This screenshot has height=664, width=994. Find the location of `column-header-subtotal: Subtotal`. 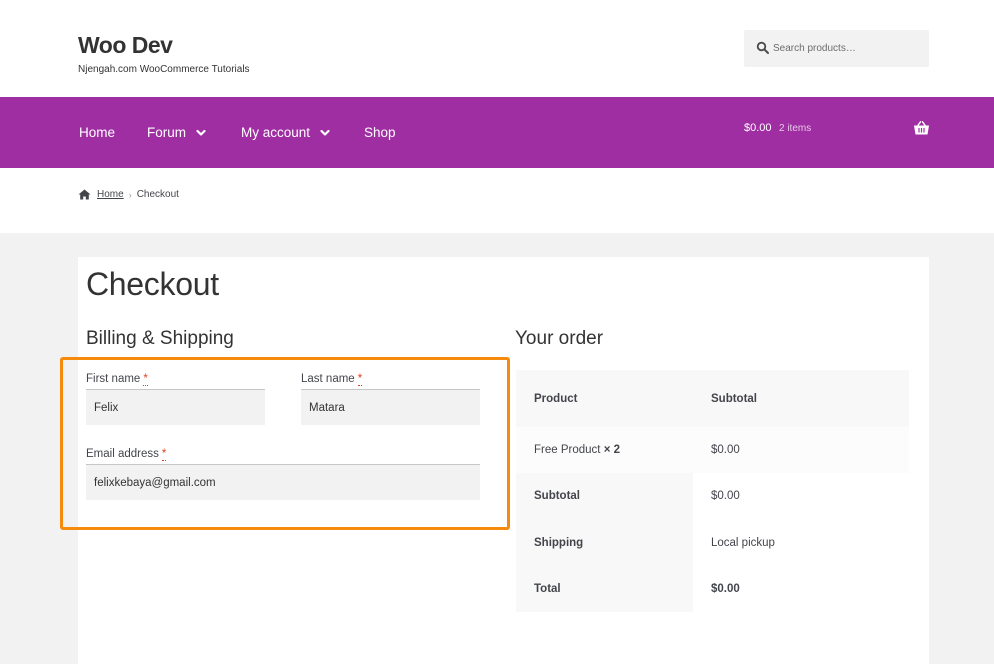

column-header-subtotal: Subtotal is located at coordinates (734, 398).